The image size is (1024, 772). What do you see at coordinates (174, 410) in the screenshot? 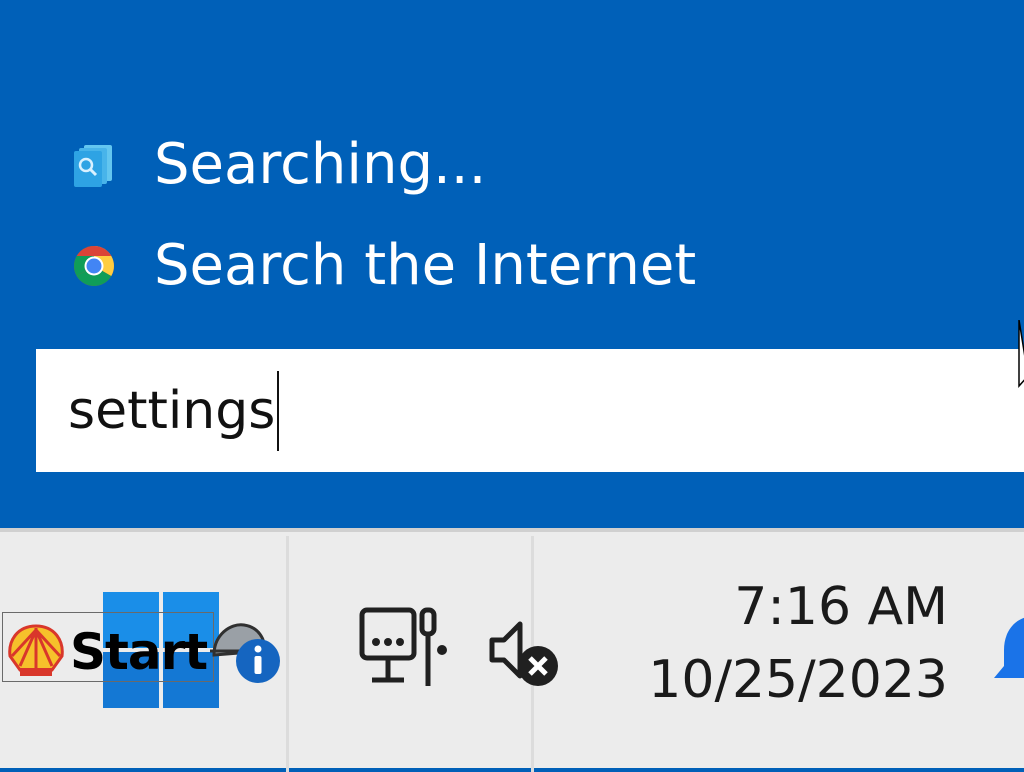
I see `search-query-text: settings` at bounding box center [174, 410].